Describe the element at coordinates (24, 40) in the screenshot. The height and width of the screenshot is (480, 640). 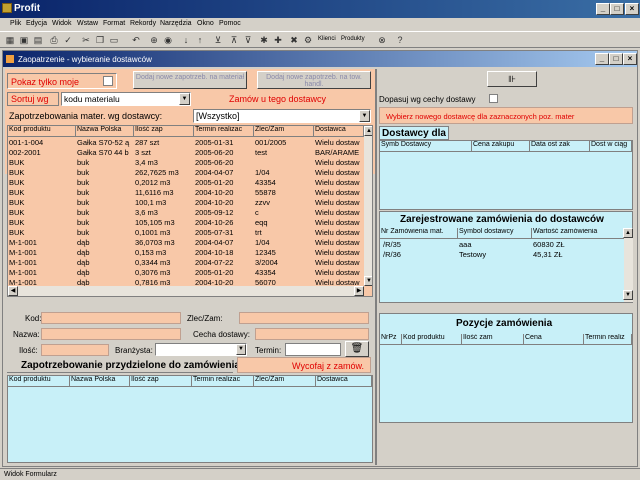
I see `save-icon: ▣` at that location.